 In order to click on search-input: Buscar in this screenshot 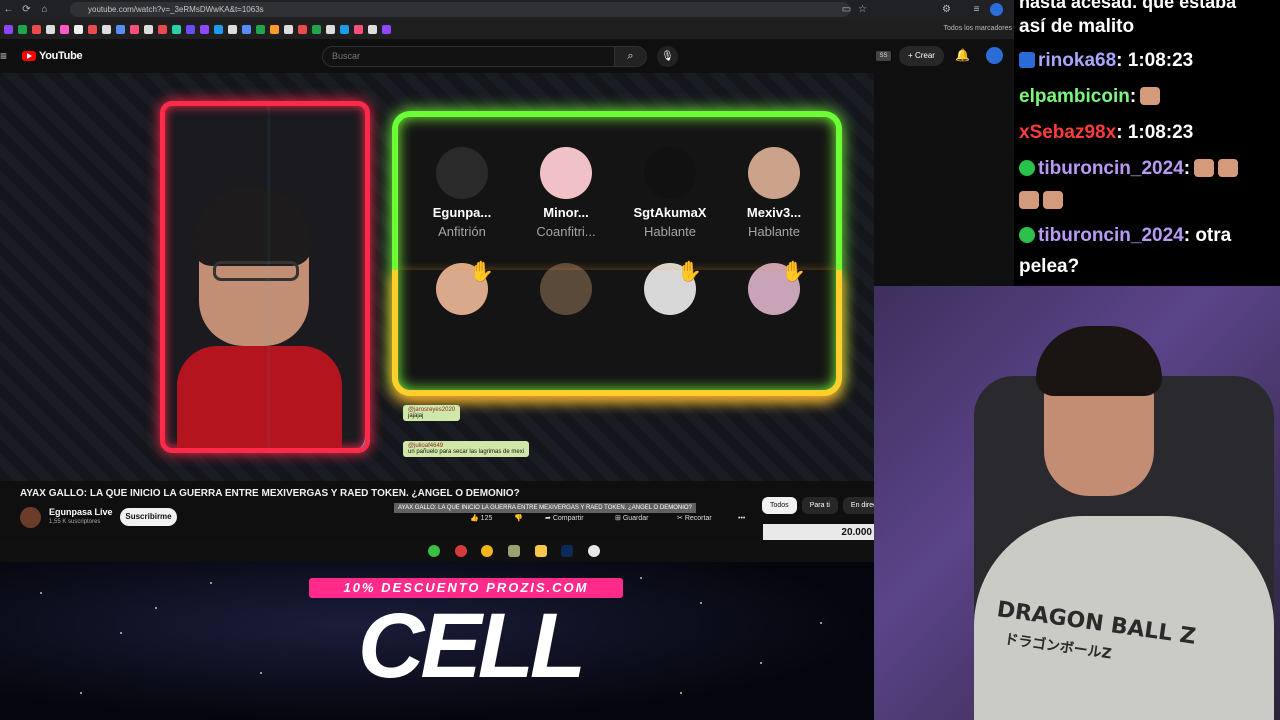, I will do `click(468, 56)`.